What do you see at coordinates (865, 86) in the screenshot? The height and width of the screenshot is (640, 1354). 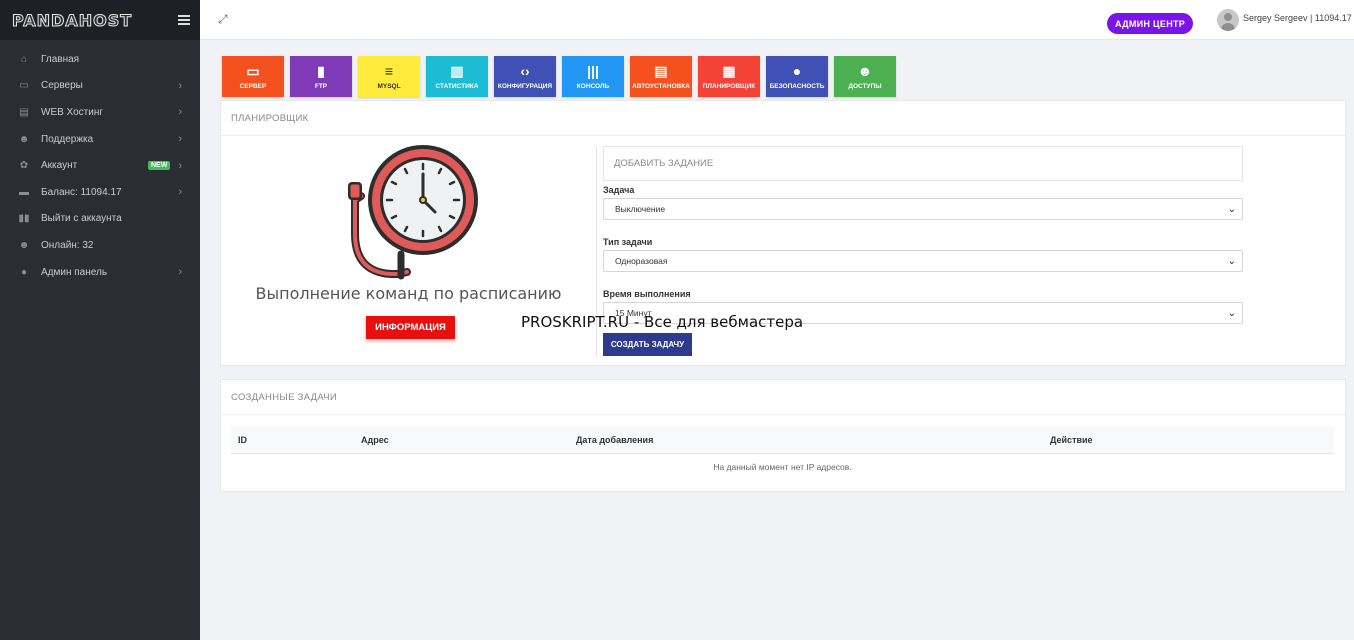 I see `tile-label: ДОСТУПЫ` at bounding box center [865, 86].